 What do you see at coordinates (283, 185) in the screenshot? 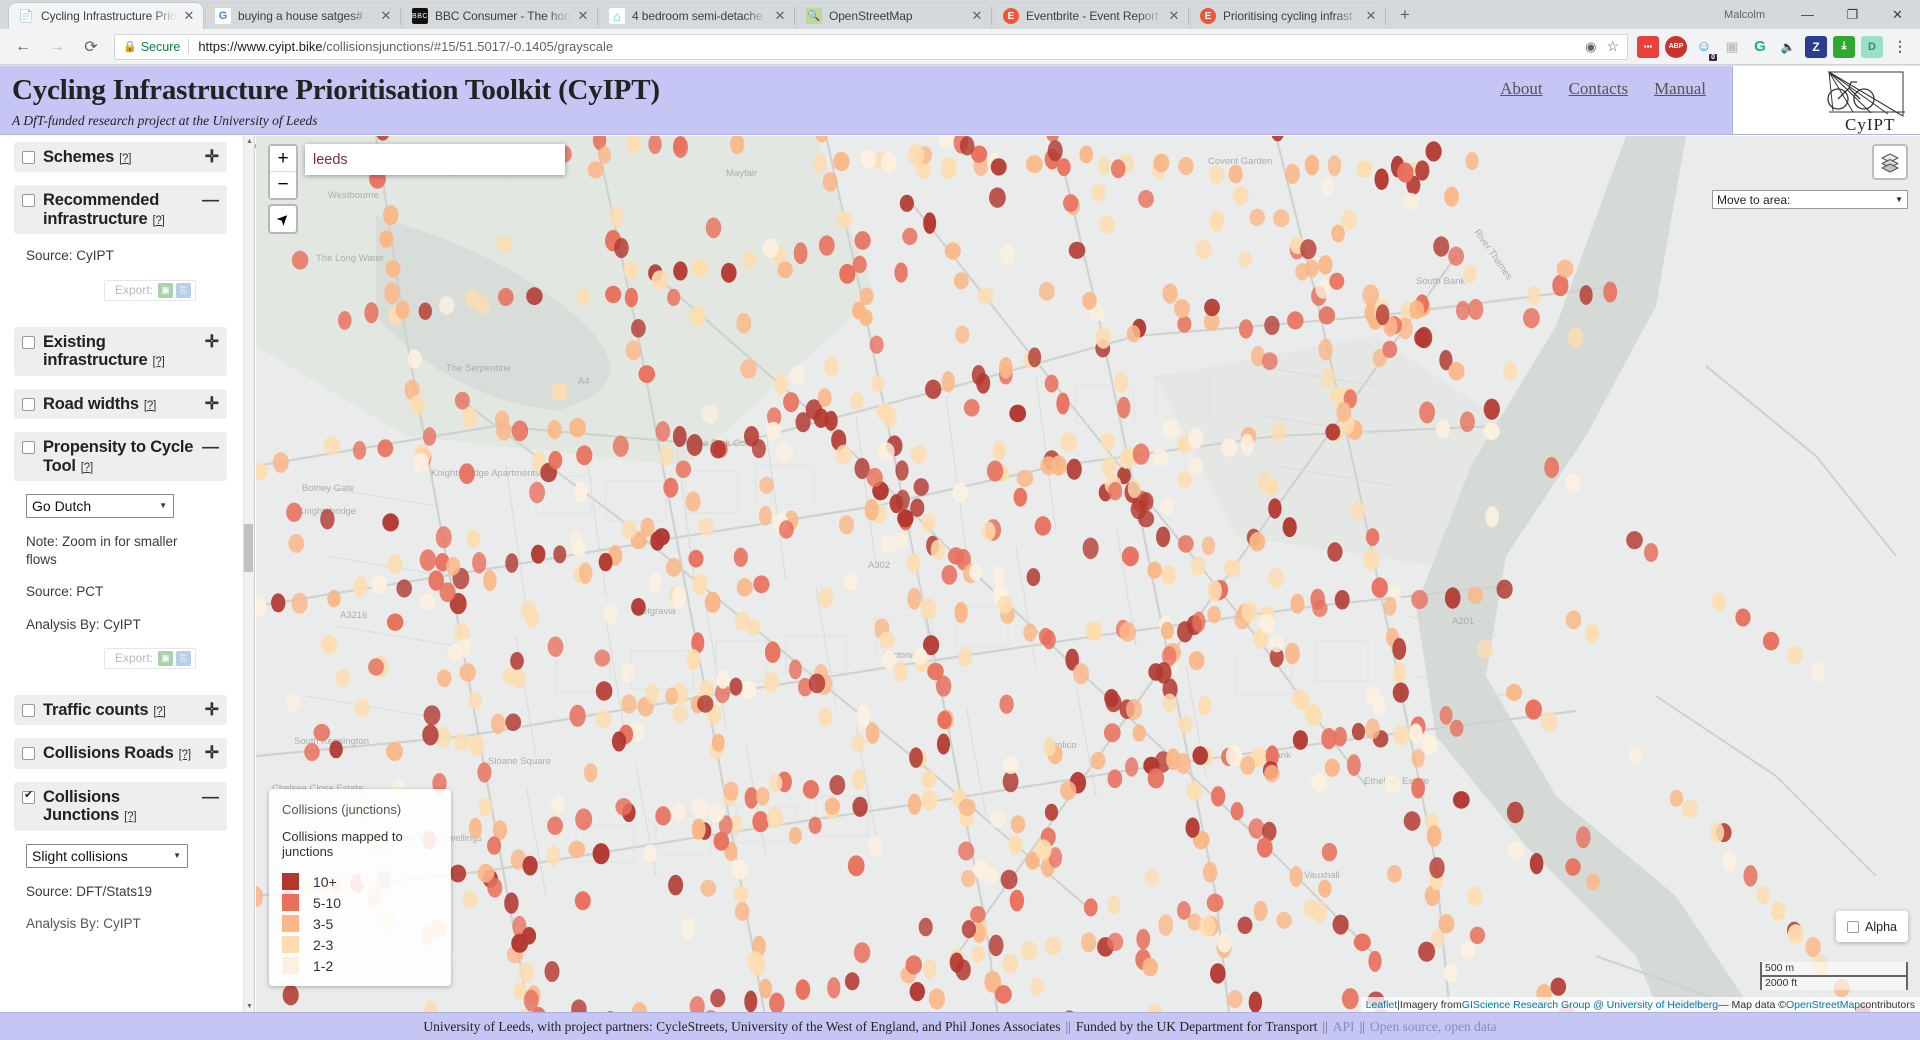
I see `zoom-out-button: −` at bounding box center [283, 185].